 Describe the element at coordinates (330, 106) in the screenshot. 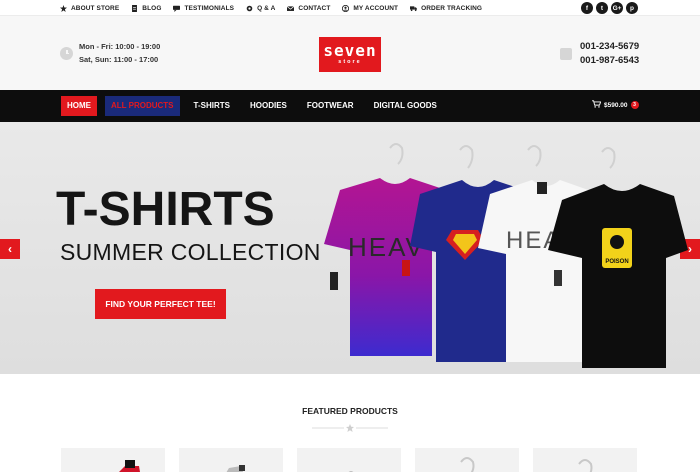

I see `nav-item-footwear: FOOTWEAR` at that location.